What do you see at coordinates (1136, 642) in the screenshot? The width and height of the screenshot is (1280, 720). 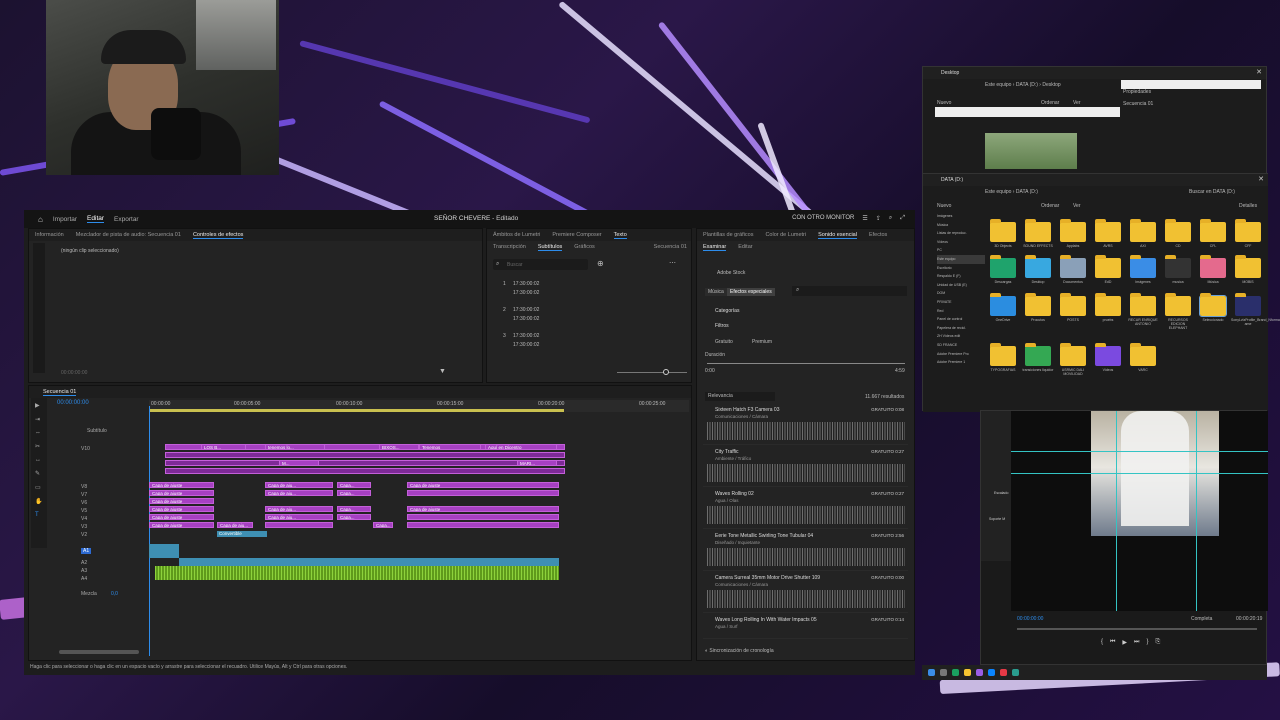 I see `step-forward-icon: ⏭` at bounding box center [1136, 642].